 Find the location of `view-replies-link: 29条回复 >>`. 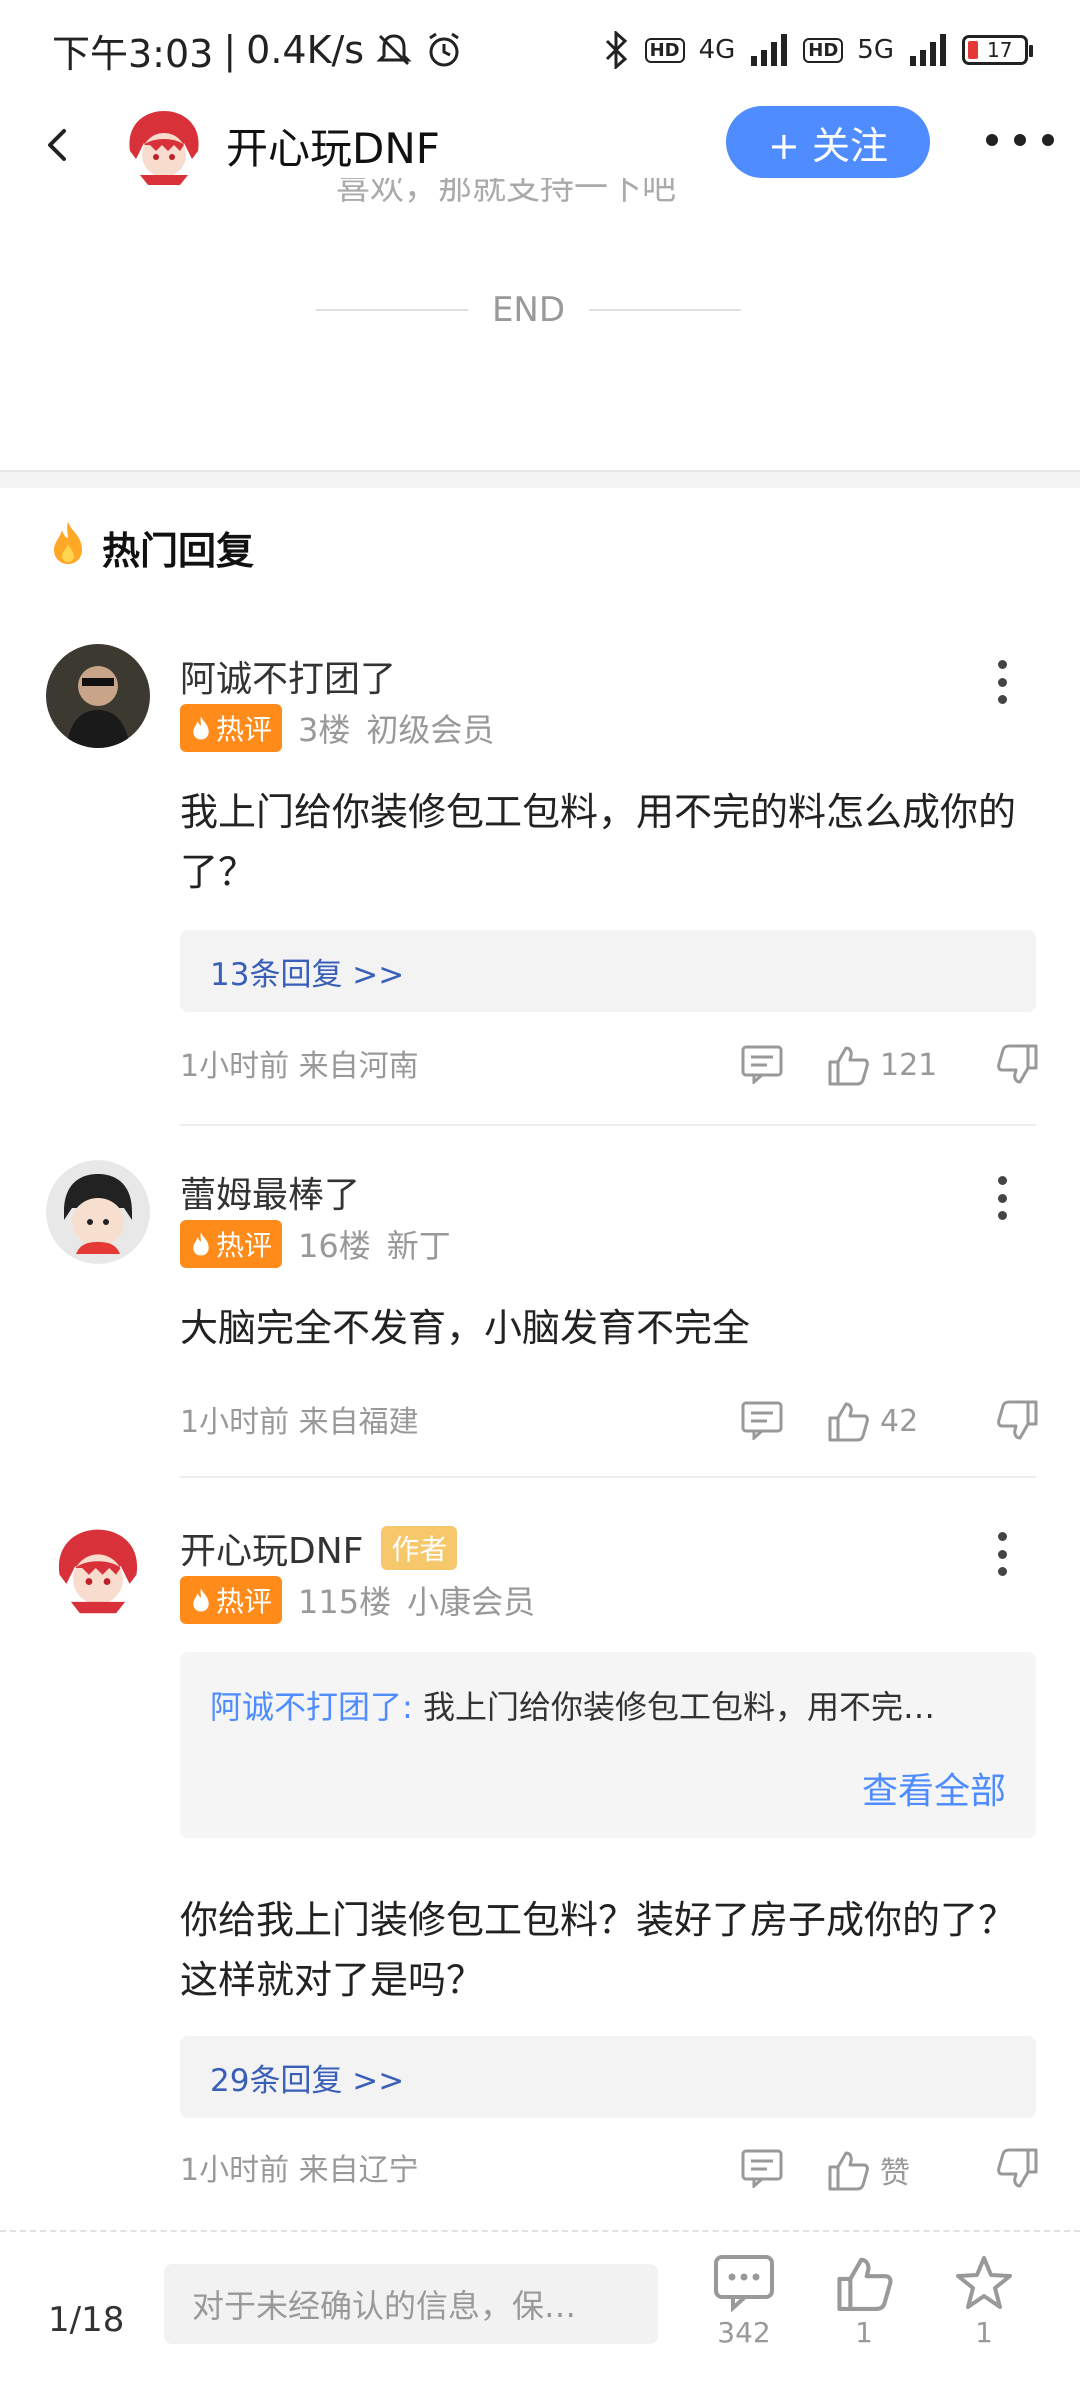

view-replies-link: 29条回复 >> is located at coordinates (608, 2077).